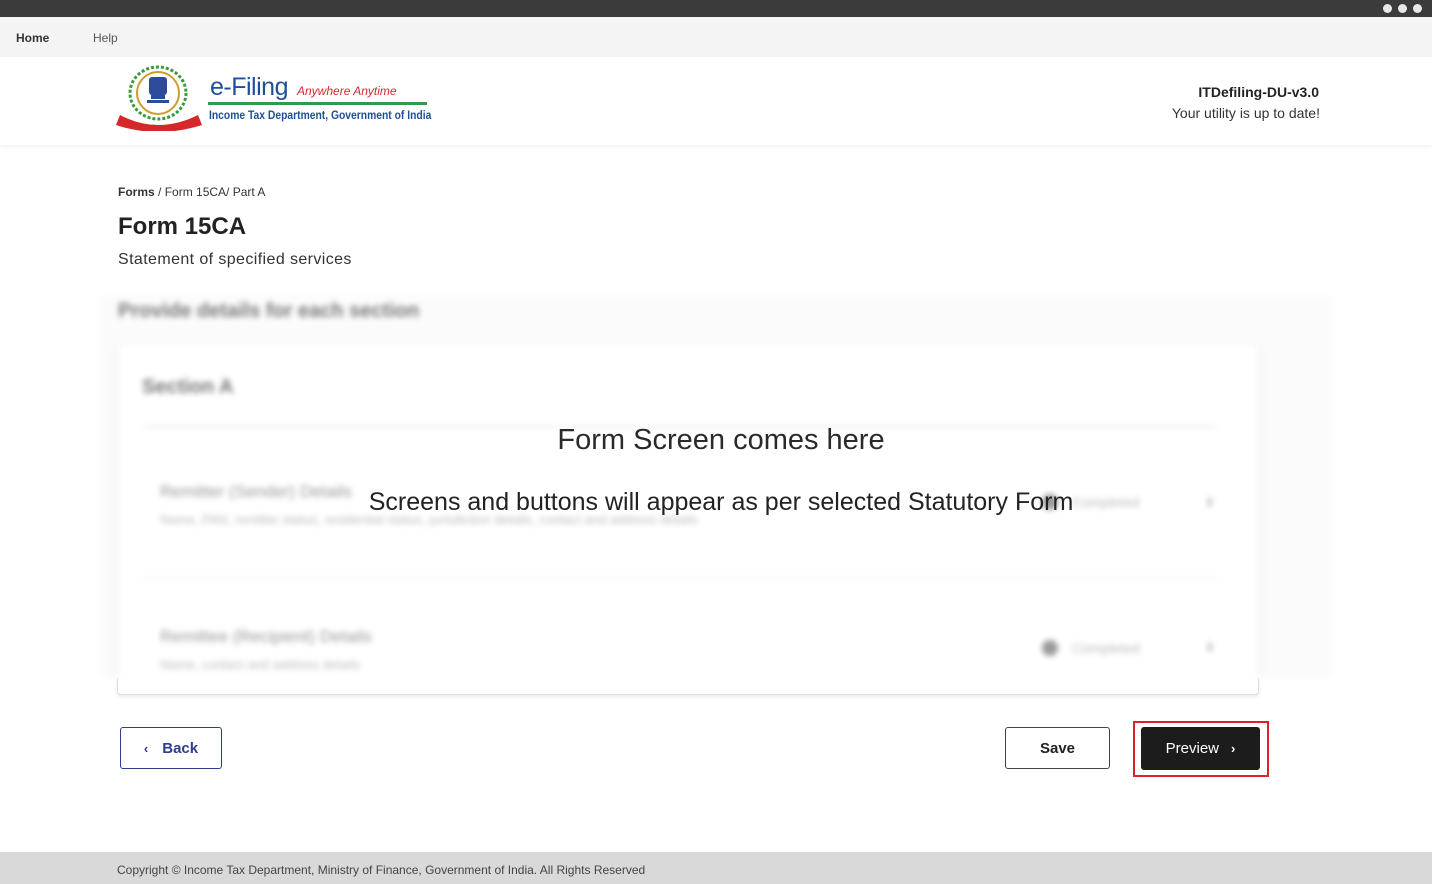 The image size is (1432, 884). Describe the element at coordinates (1258, 92) in the screenshot. I see `utility-version: ITDefiling-DU-v3.0` at that location.